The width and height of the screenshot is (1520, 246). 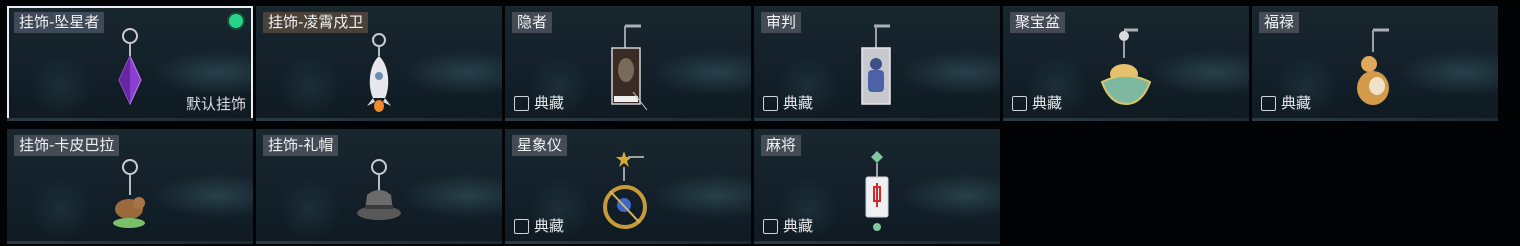 I want to click on charm-card-top-hat: 挂饰-礼帽, so click(x=379, y=186).